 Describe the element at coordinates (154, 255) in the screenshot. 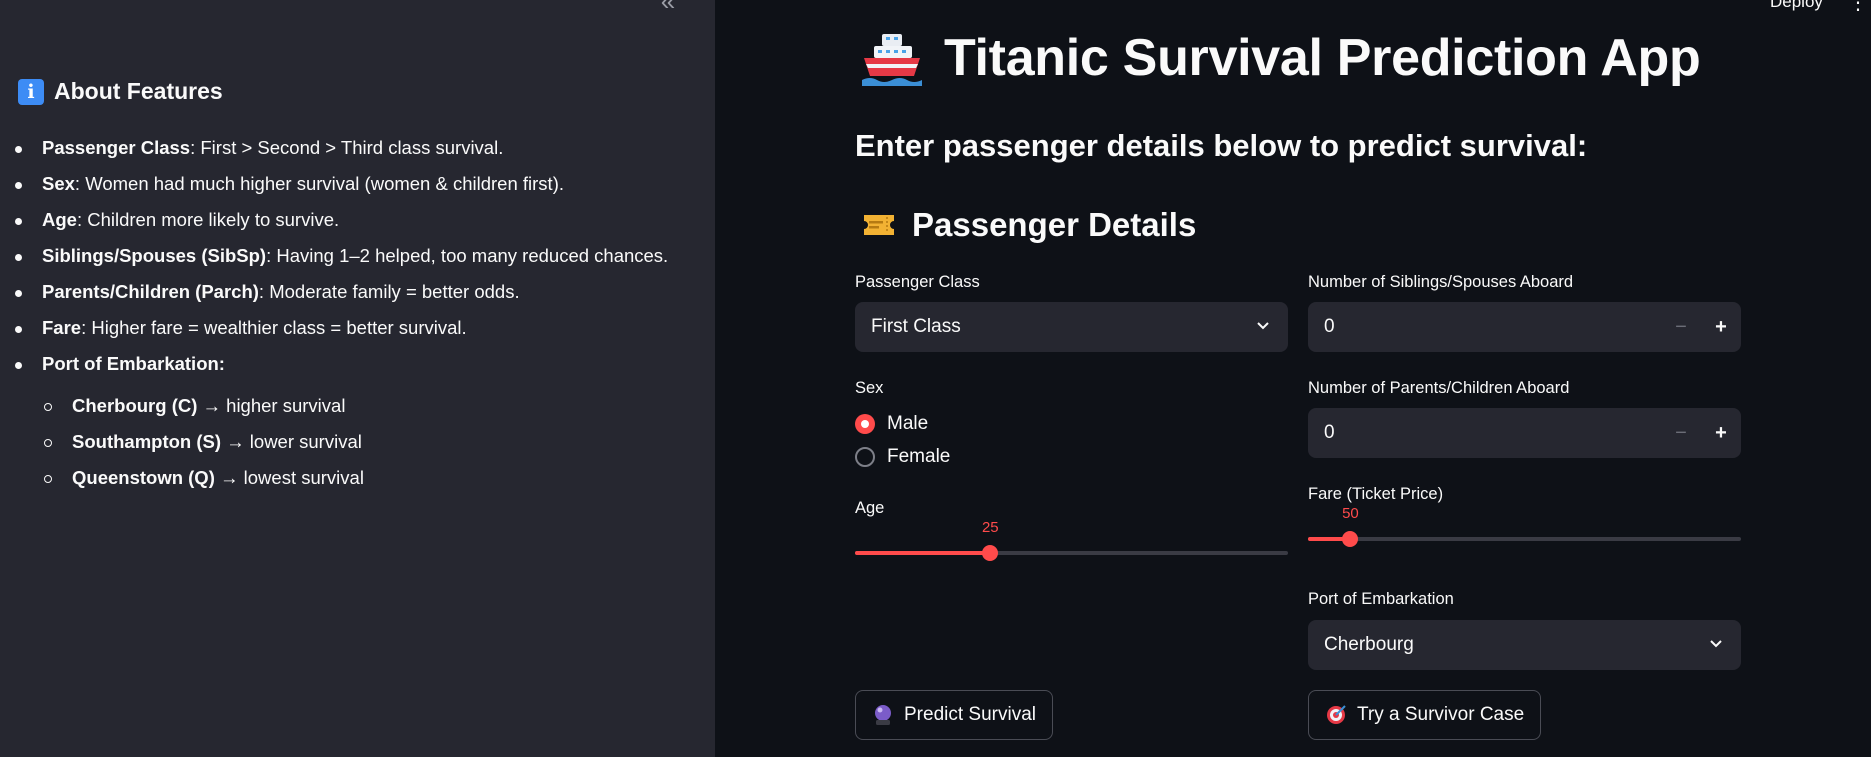

I see `feature-term: Siblings/Spouses (SibSp)` at that location.